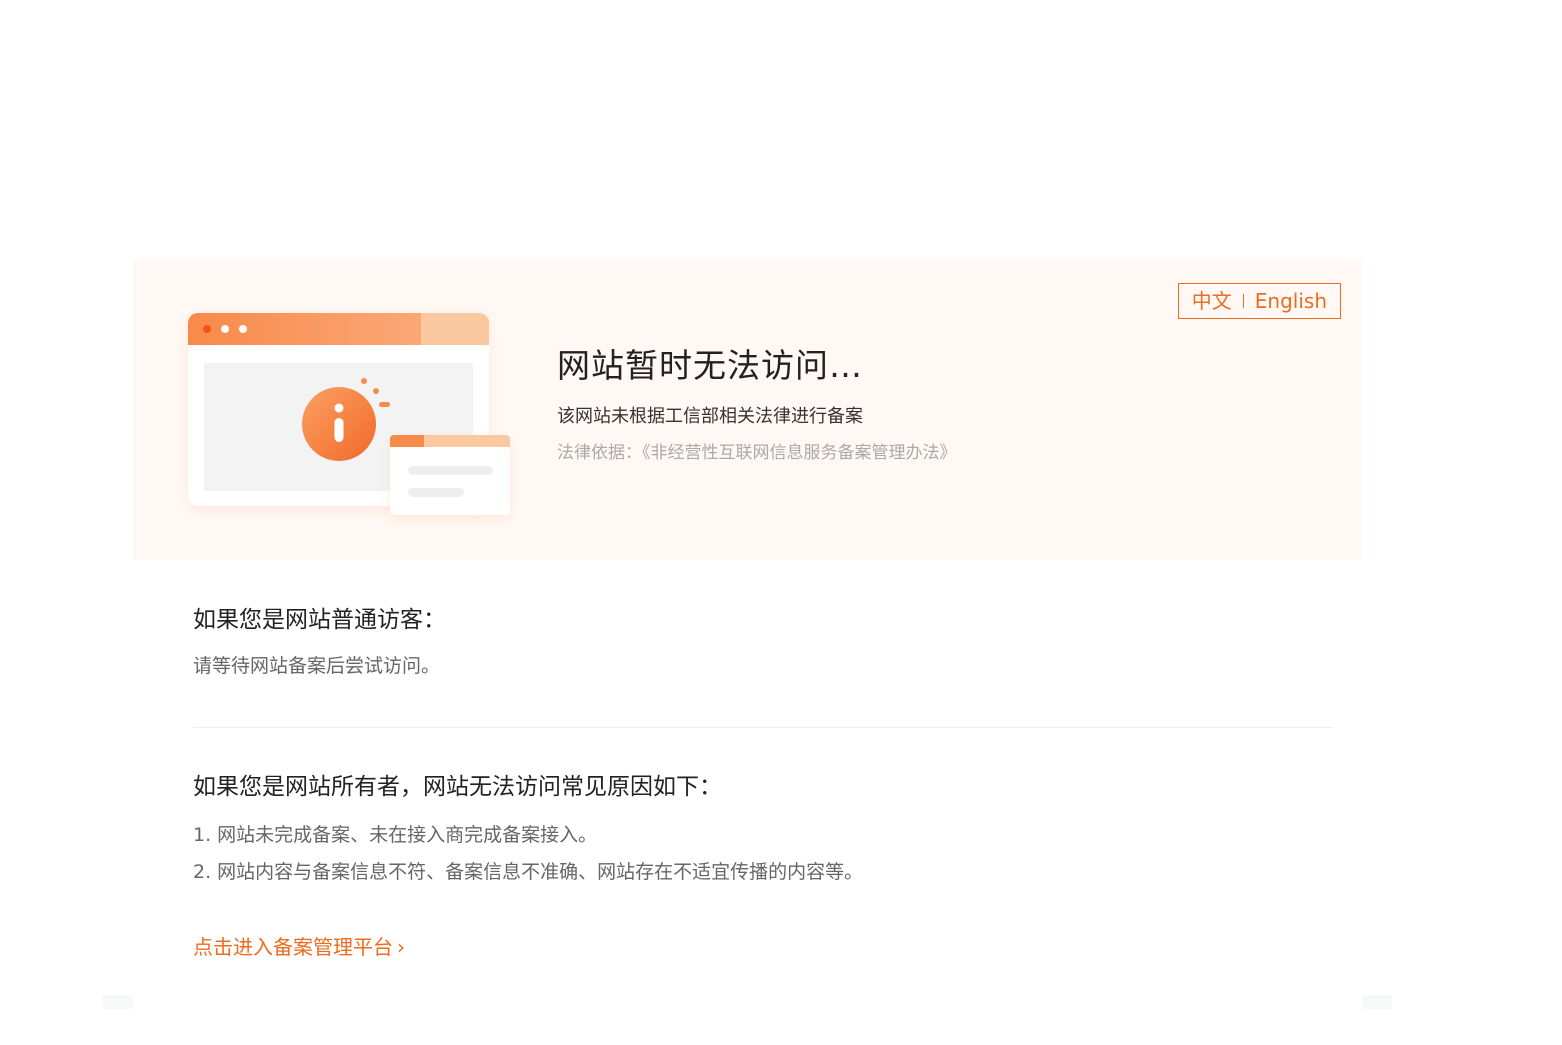 Image resolution: width=1562 pixels, height=1045 pixels. What do you see at coordinates (317, 666) in the screenshot?
I see `visitor-text: 请等待网站备案后尝试访问。` at bounding box center [317, 666].